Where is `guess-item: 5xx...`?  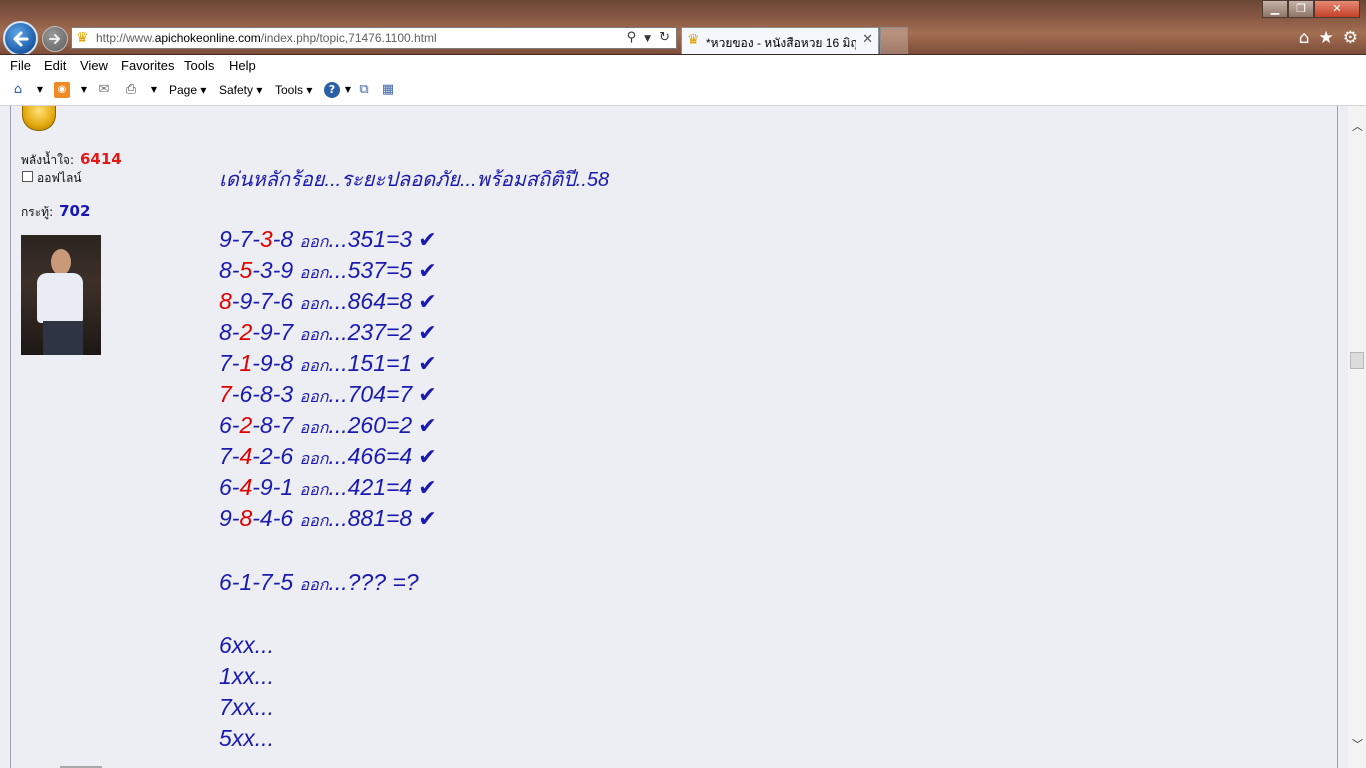
guess-item: 5xx... is located at coordinates (246, 738).